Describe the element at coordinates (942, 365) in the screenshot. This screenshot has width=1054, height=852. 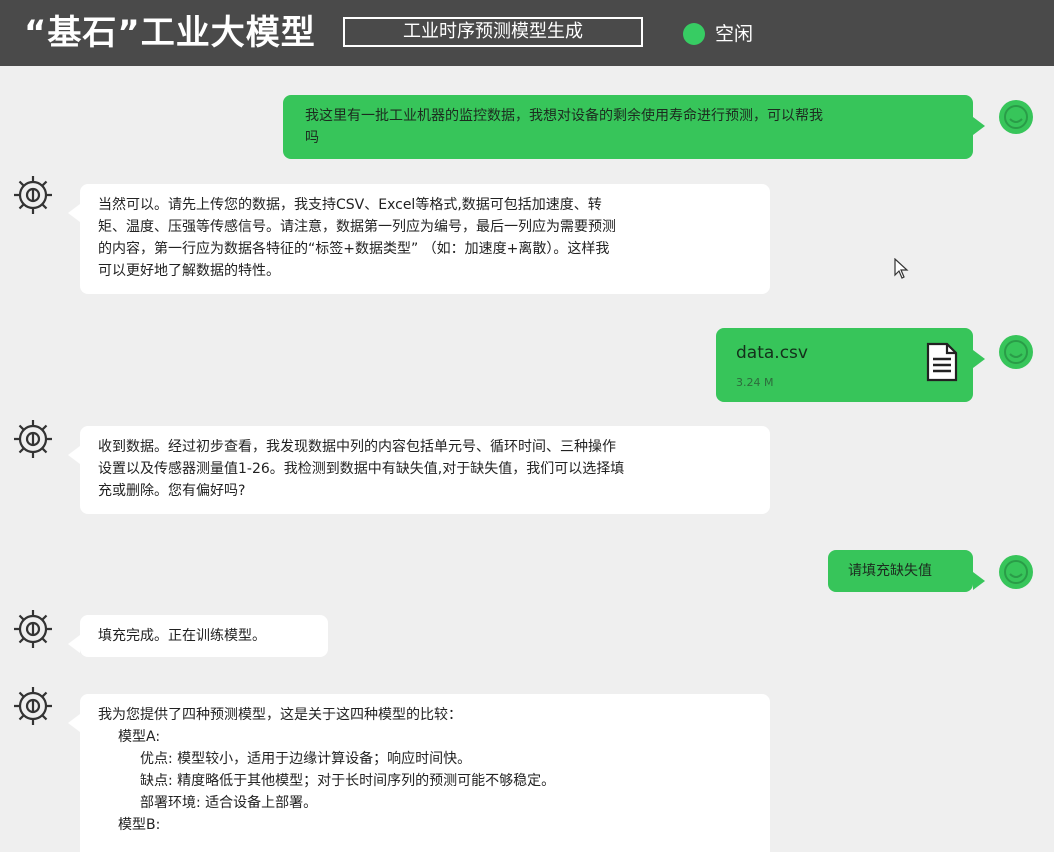
I see `document-icon` at that location.